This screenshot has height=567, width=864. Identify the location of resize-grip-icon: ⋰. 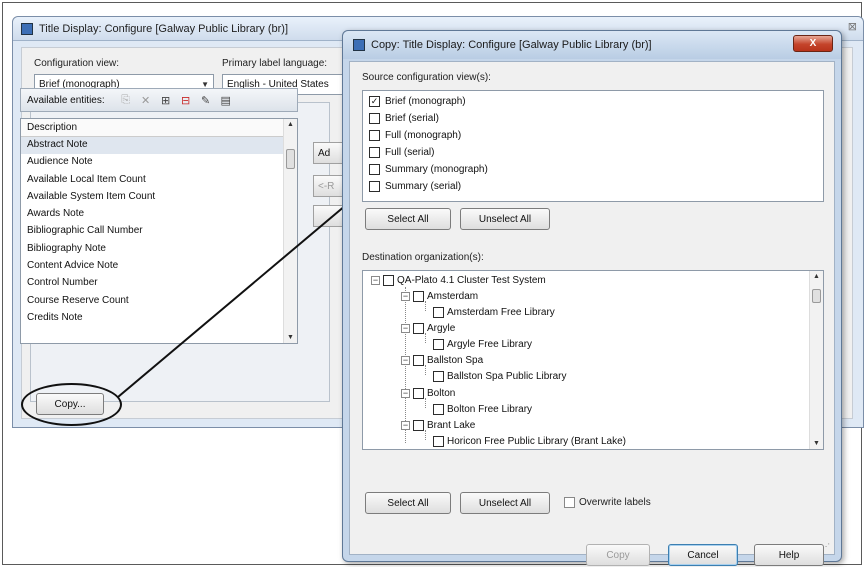
(827, 547).